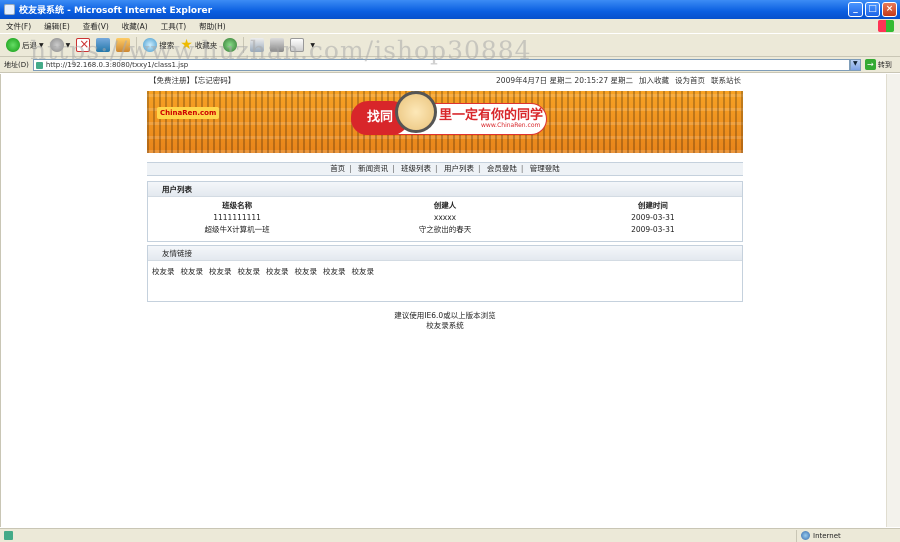  I want to click on set-homepage-link: 设为首页, so click(690, 80).